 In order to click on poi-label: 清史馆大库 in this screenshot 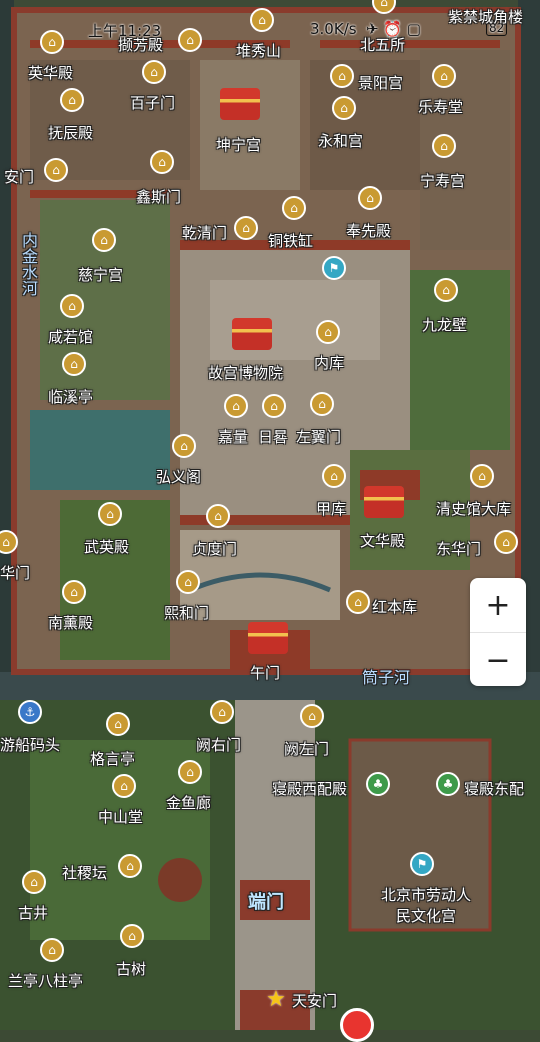, I will do `click(473, 508)`.